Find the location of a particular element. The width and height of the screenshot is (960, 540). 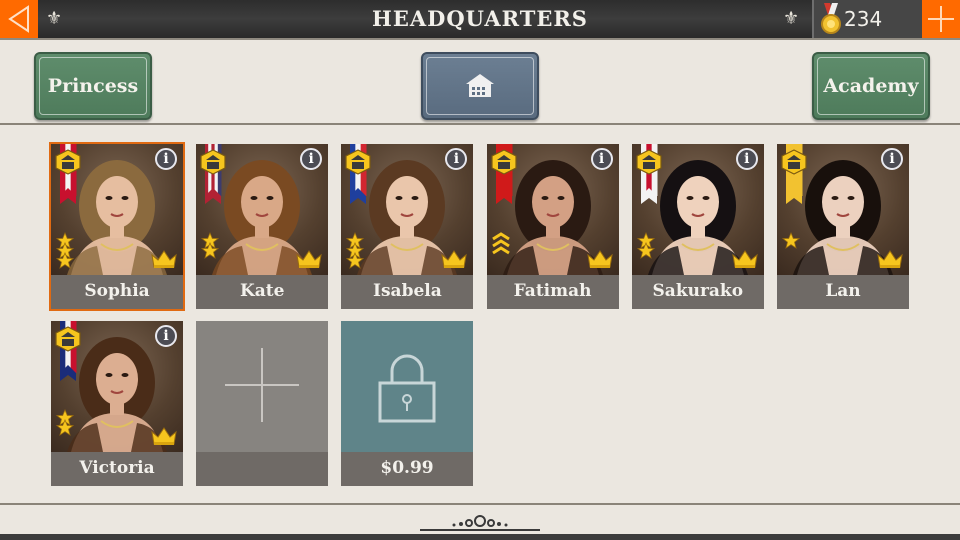

add-gold-button is located at coordinates (941, 19).